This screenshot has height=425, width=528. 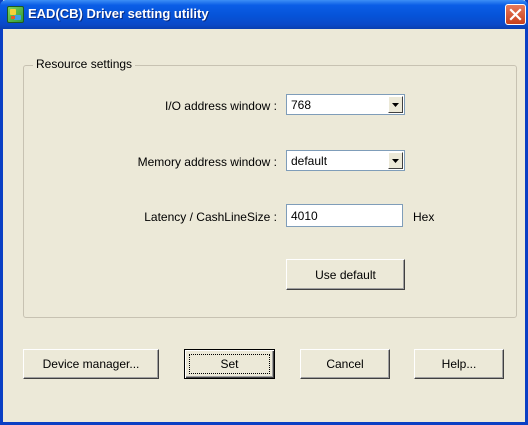 What do you see at coordinates (264, 14) in the screenshot?
I see `title-bar: EAD(CB) Driver setting utility` at bounding box center [264, 14].